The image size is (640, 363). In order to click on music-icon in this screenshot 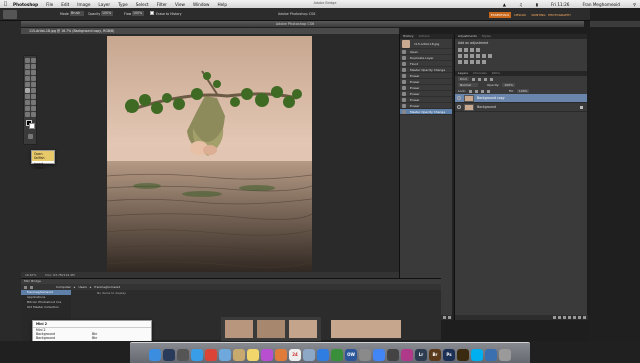, I will do `click(407, 355)`.